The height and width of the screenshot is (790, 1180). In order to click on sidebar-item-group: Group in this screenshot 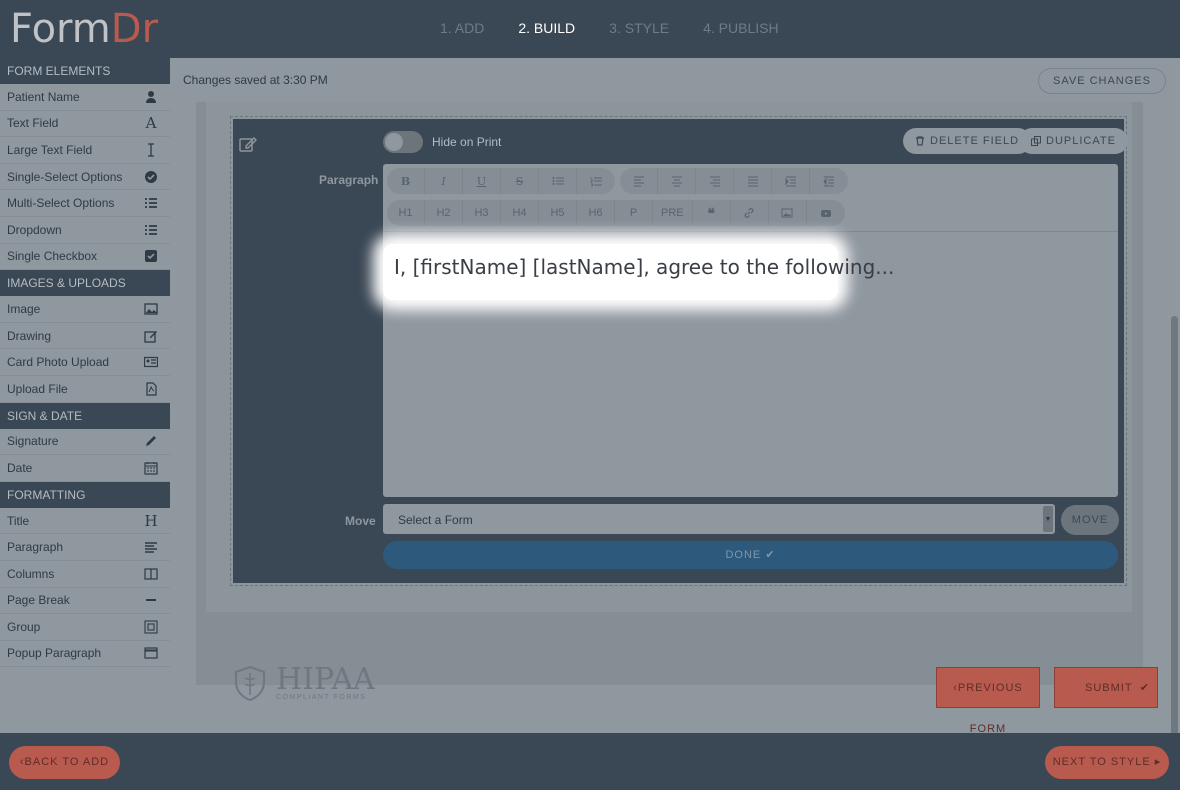, I will do `click(85, 627)`.